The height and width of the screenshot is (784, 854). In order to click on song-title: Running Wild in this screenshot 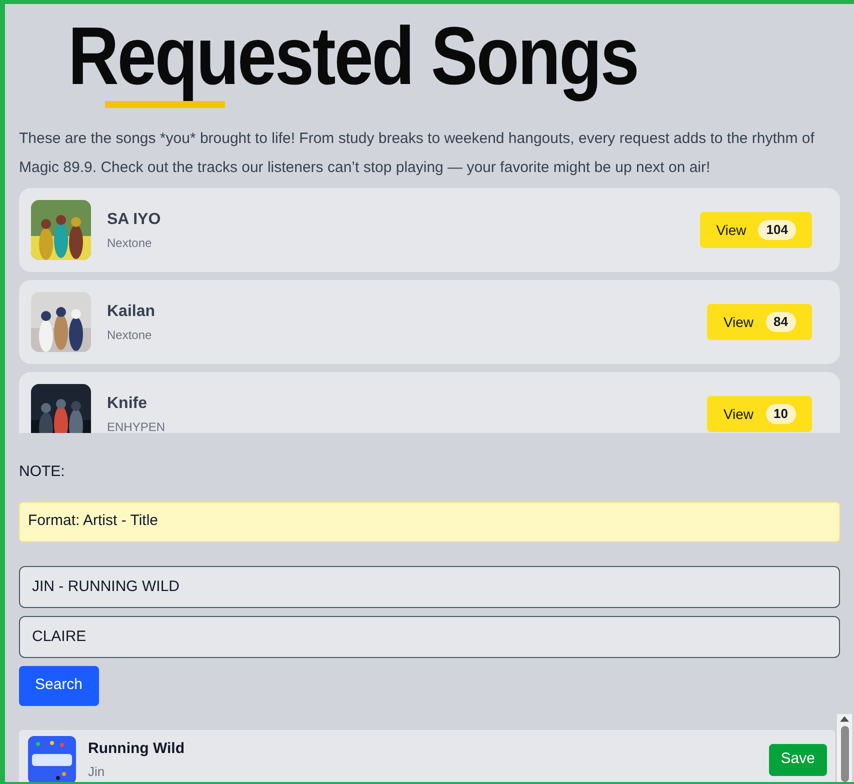, I will do `click(137, 748)`.